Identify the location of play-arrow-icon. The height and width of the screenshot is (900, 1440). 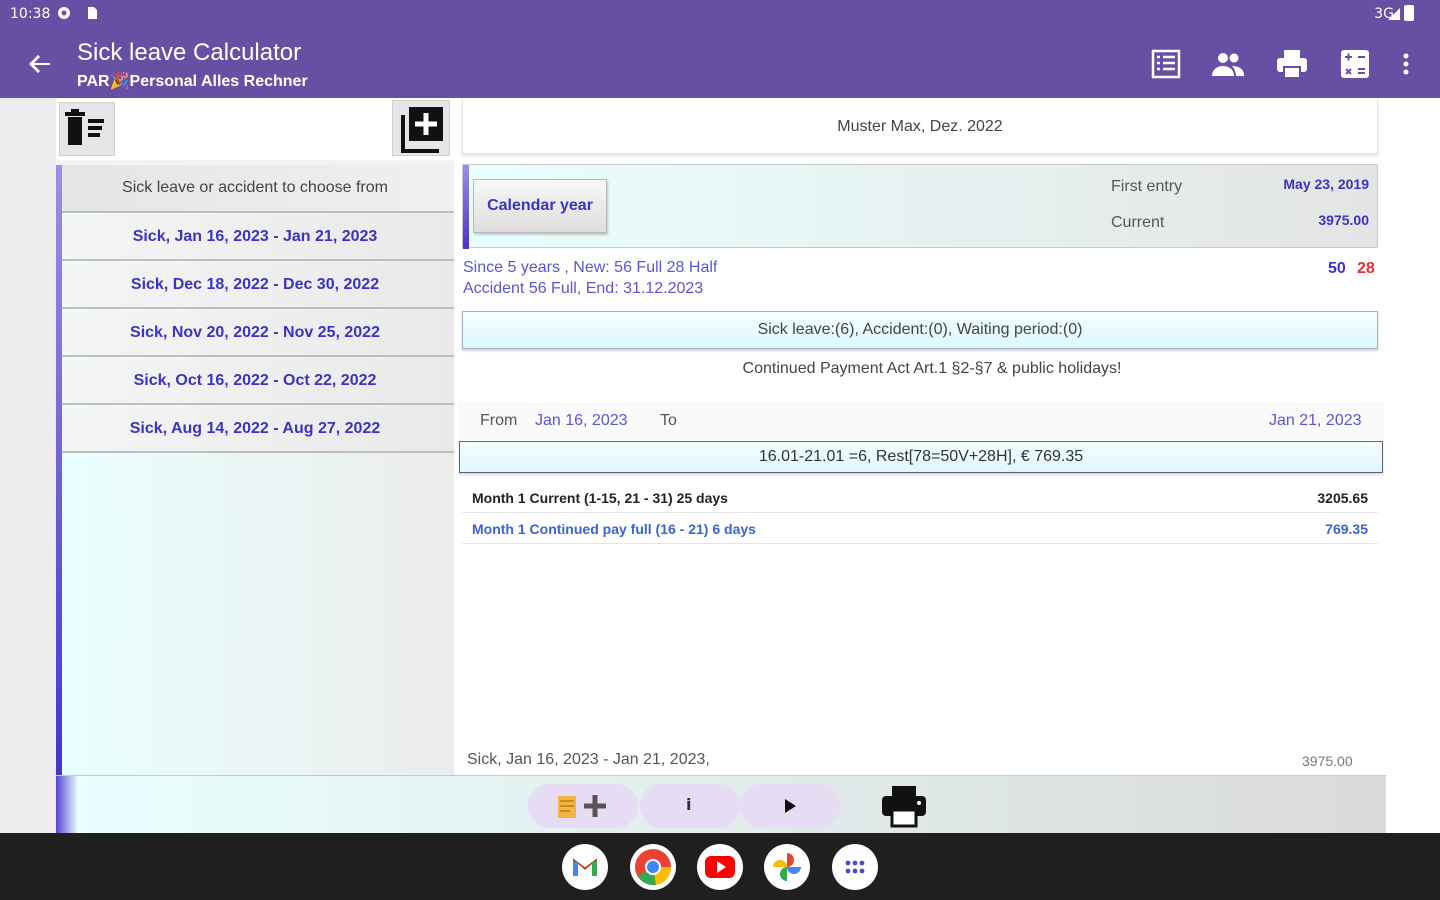
(790, 806).